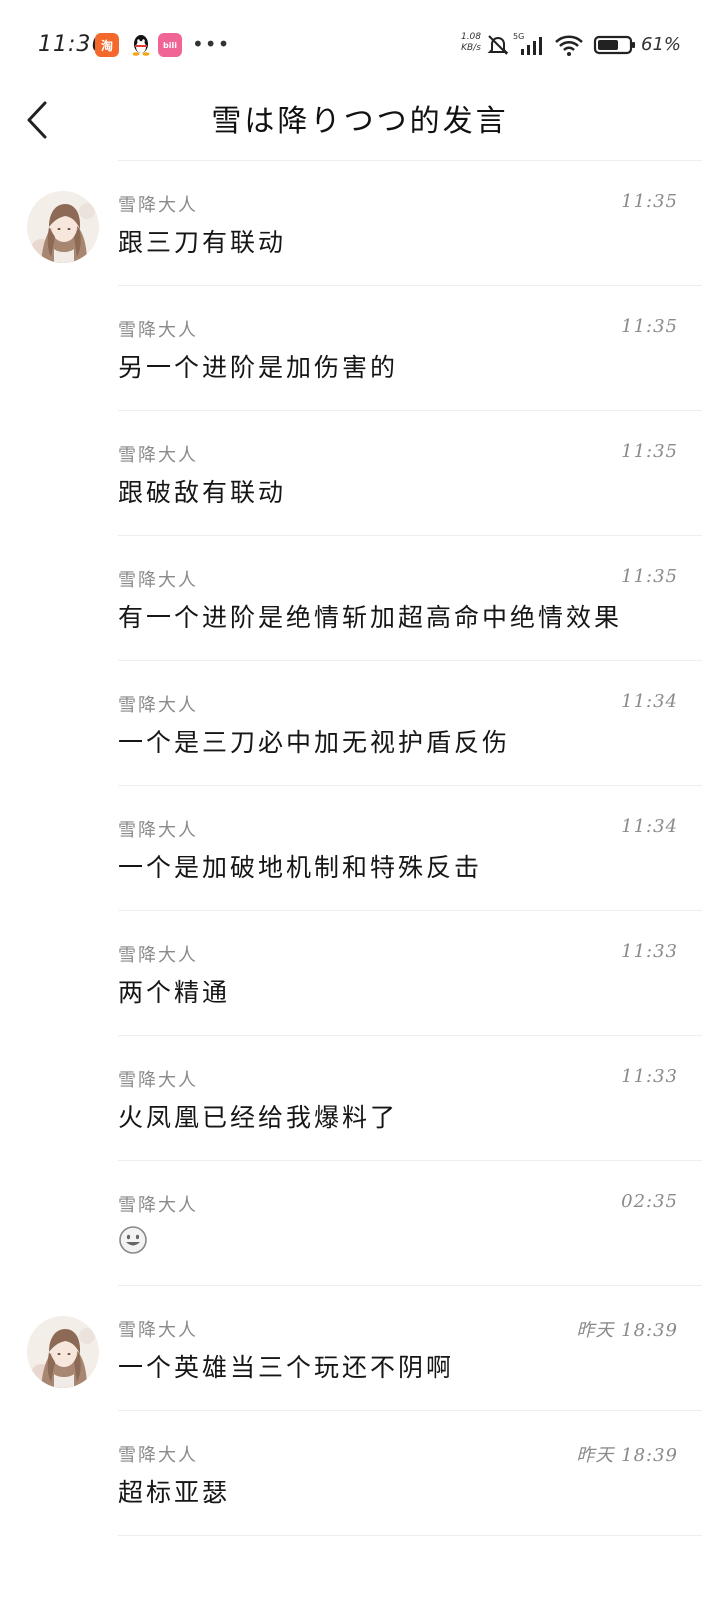  What do you see at coordinates (286, 1367) in the screenshot?
I see `message-text: 一个英雄当三个玩还不阴啊` at bounding box center [286, 1367].